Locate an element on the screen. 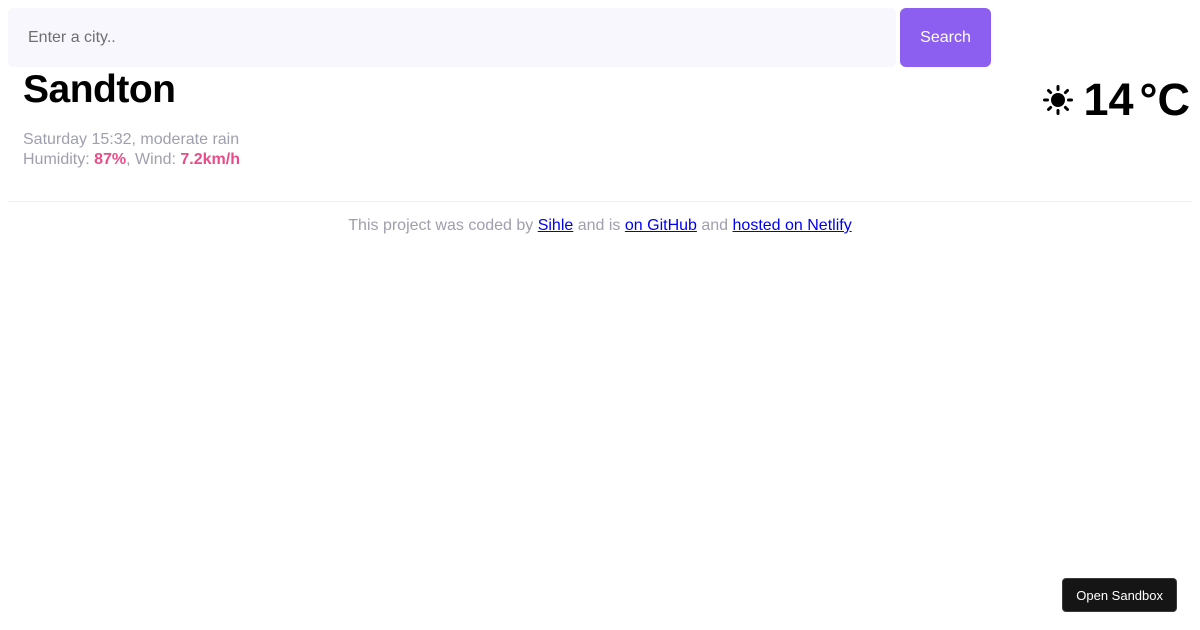 This screenshot has height=630, width=1200. footer-text: This project was coded by is located at coordinates (443, 225).